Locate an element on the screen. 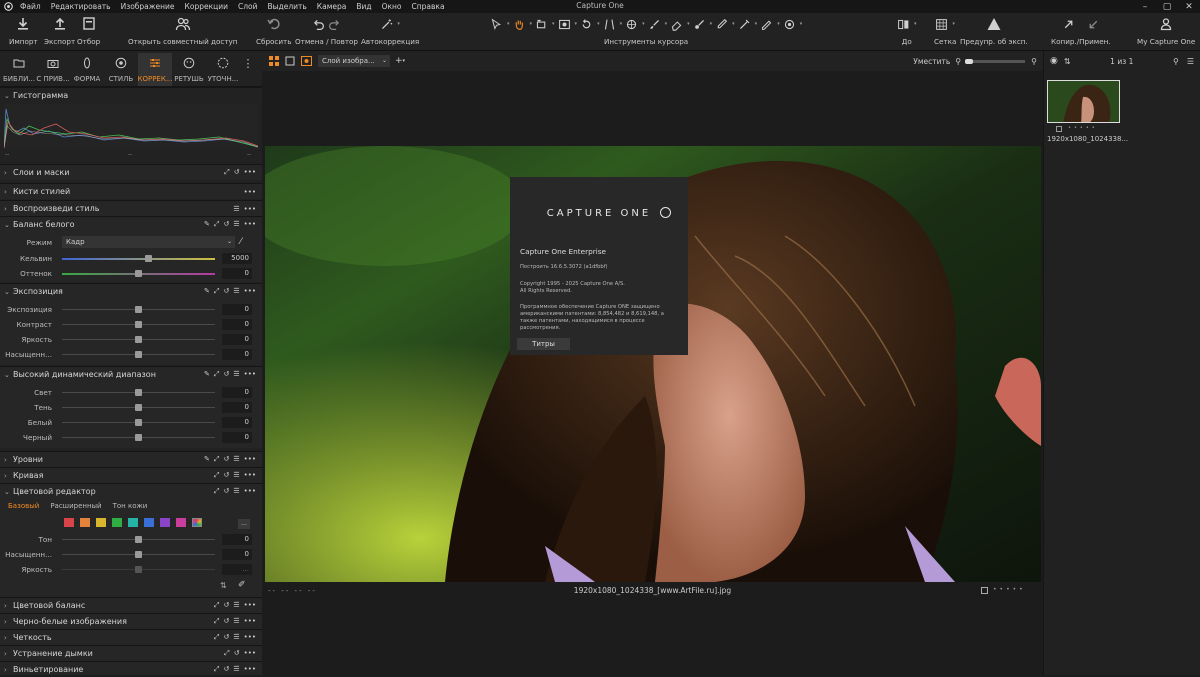 The width and height of the screenshot is (1200, 677). tab-retouch: РЕТУШЬ is located at coordinates (189, 69).